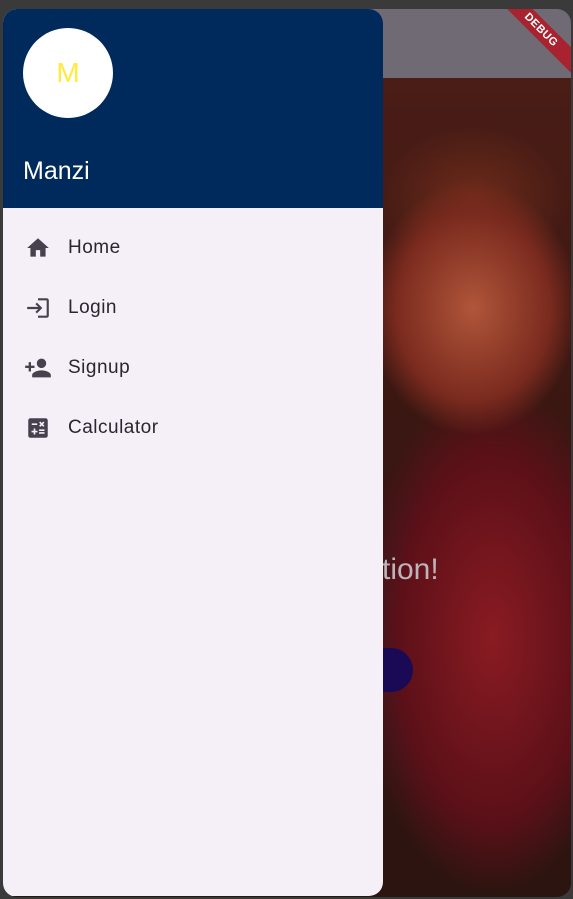  What do you see at coordinates (193, 428) in the screenshot?
I see `drawer-item-calculator: Calculator` at bounding box center [193, 428].